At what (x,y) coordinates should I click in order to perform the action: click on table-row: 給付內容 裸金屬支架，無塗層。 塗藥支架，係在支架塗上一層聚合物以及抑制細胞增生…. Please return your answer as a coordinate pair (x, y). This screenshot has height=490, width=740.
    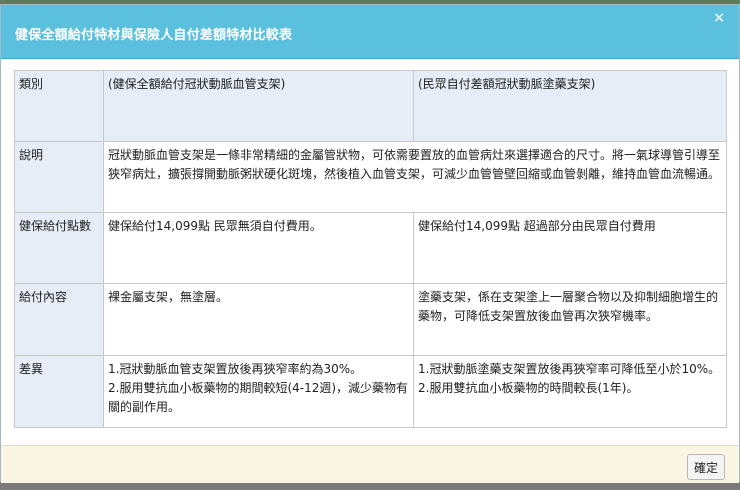
    Looking at the image, I should click on (370, 319).